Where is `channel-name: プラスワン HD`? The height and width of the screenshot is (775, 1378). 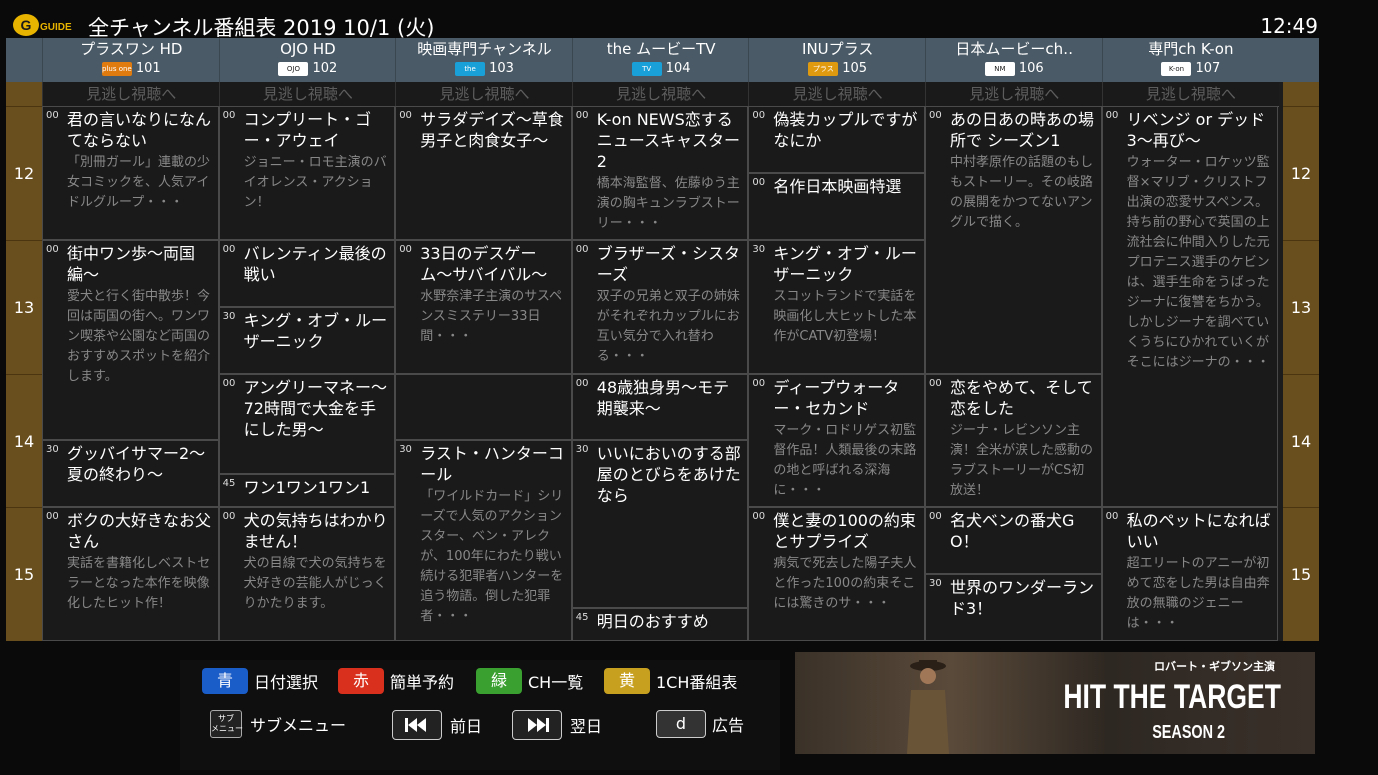 channel-name: プラスワン HD is located at coordinates (131, 49).